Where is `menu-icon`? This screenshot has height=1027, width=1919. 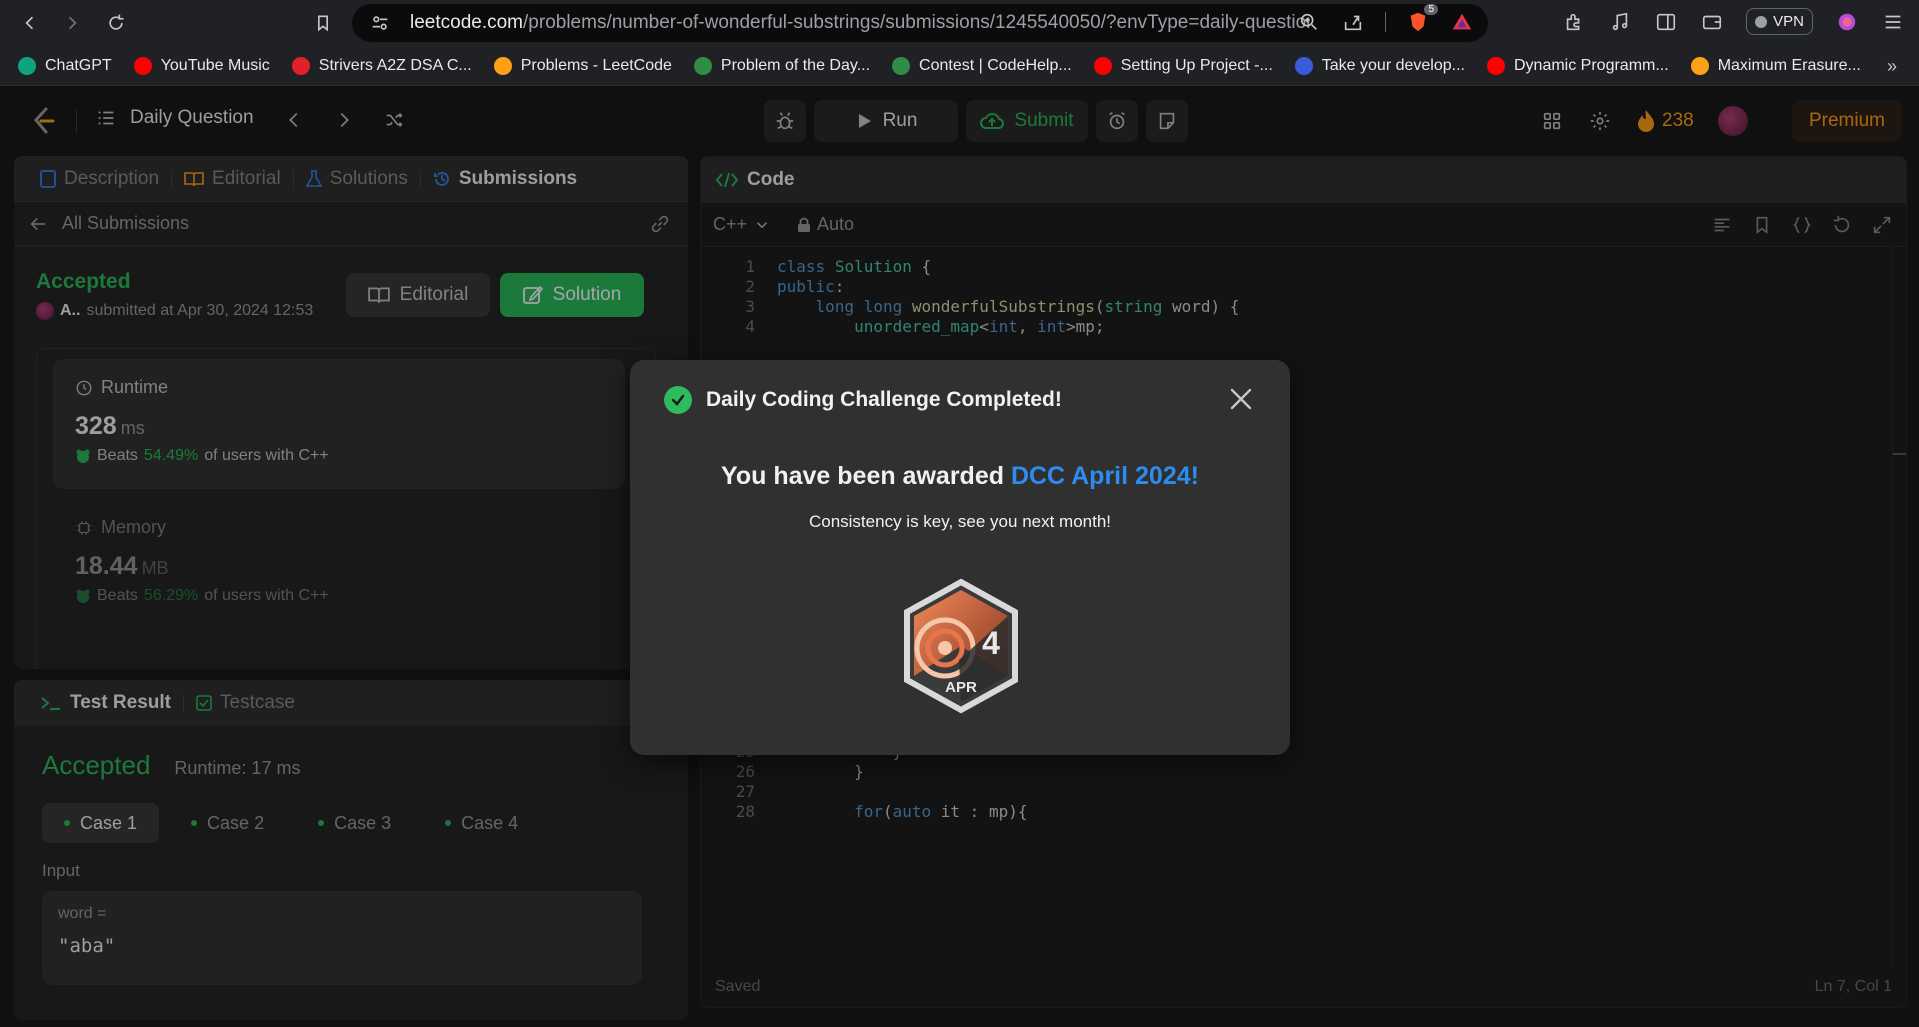 menu-icon is located at coordinates (1893, 22).